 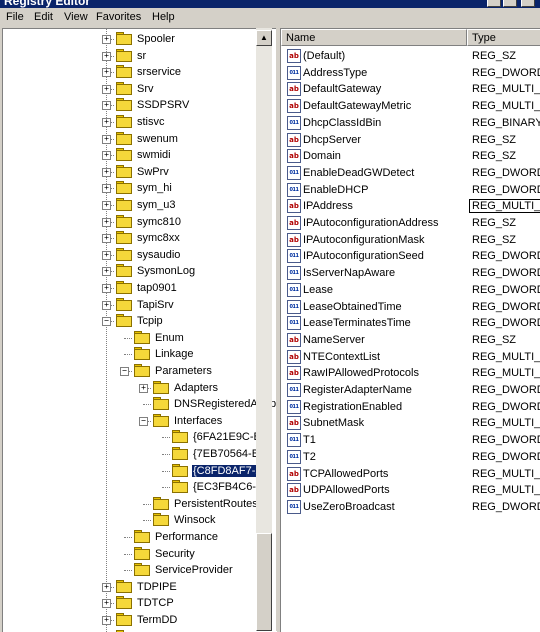 I want to click on tree-node: +swmidi, so click(x=140, y=155).